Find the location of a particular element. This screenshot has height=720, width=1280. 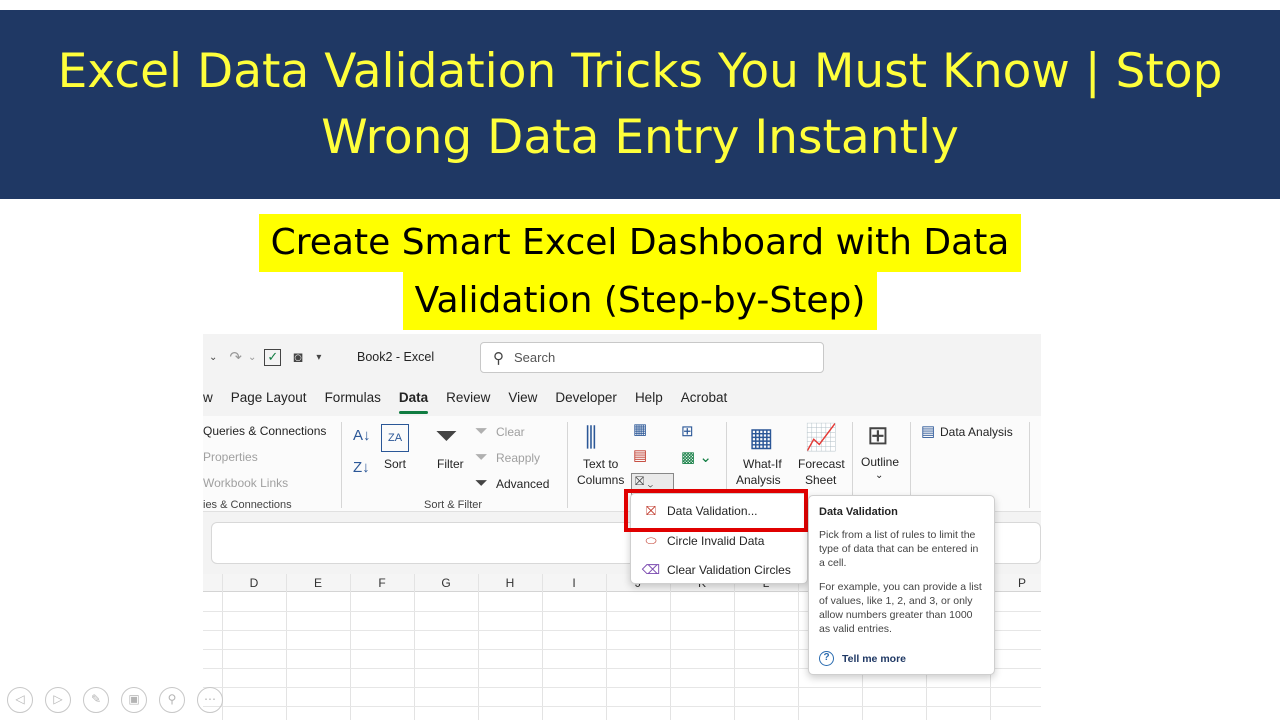

help-icon: ? is located at coordinates (826, 658).